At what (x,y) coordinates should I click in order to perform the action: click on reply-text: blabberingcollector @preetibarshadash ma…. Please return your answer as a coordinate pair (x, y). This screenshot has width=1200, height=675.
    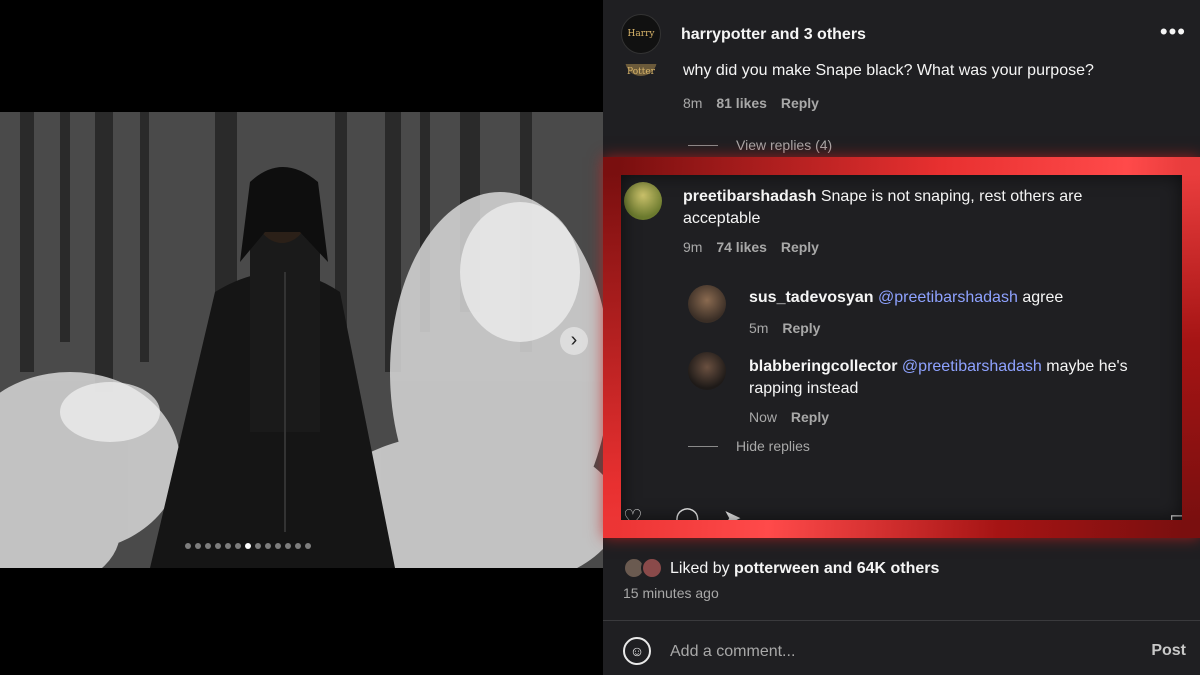
    Looking at the image, I should click on (959, 378).